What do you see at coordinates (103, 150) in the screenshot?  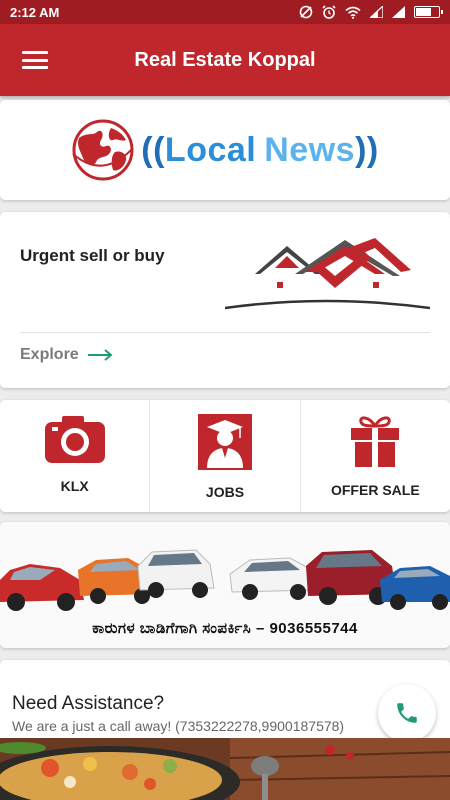 I see `globe-icon` at bounding box center [103, 150].